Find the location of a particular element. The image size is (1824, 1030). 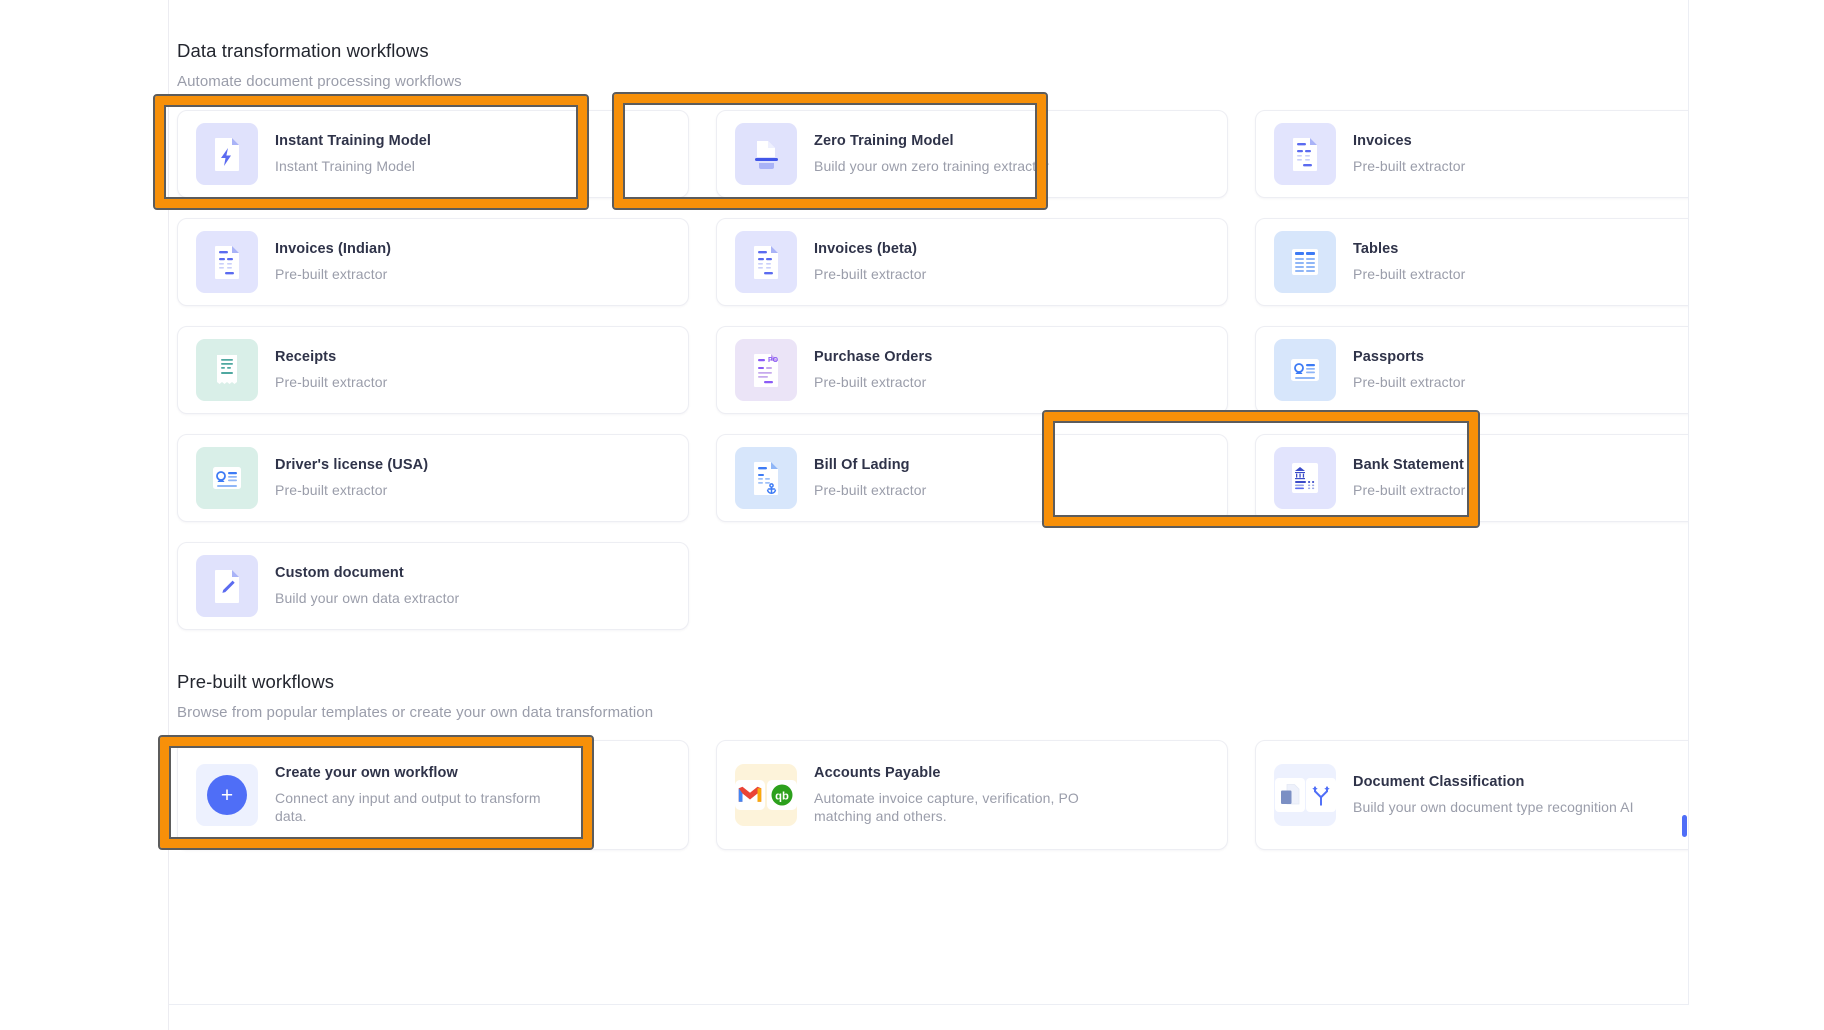

card-title: Custom document is located at coordinates (339, 572).